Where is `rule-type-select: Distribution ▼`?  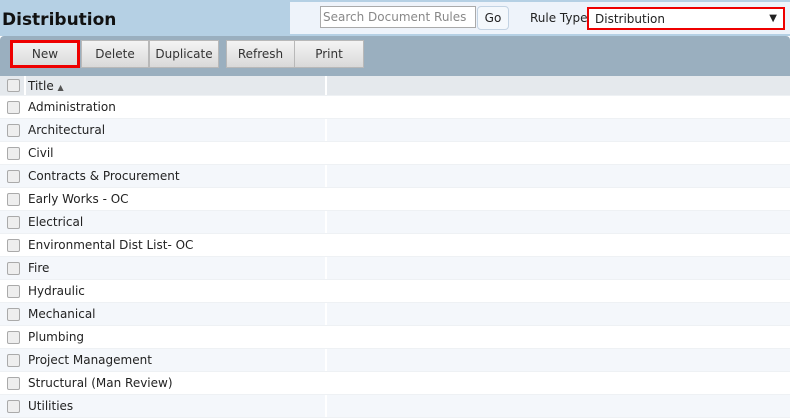 rule-type-select: Distribution ▼ is located at coordinates (686, 18).